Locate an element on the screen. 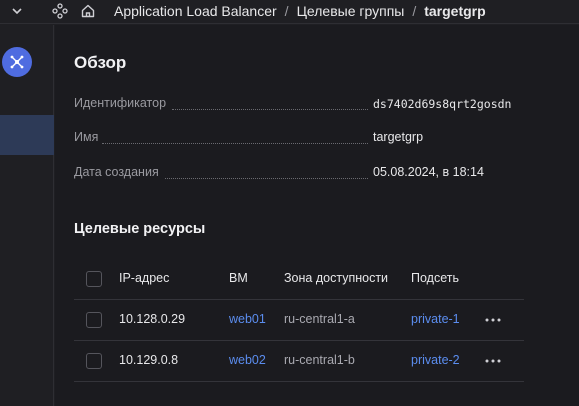 This screenshot has height=406, width=579. sidebar-item-active is located at coordinates (27, 135).